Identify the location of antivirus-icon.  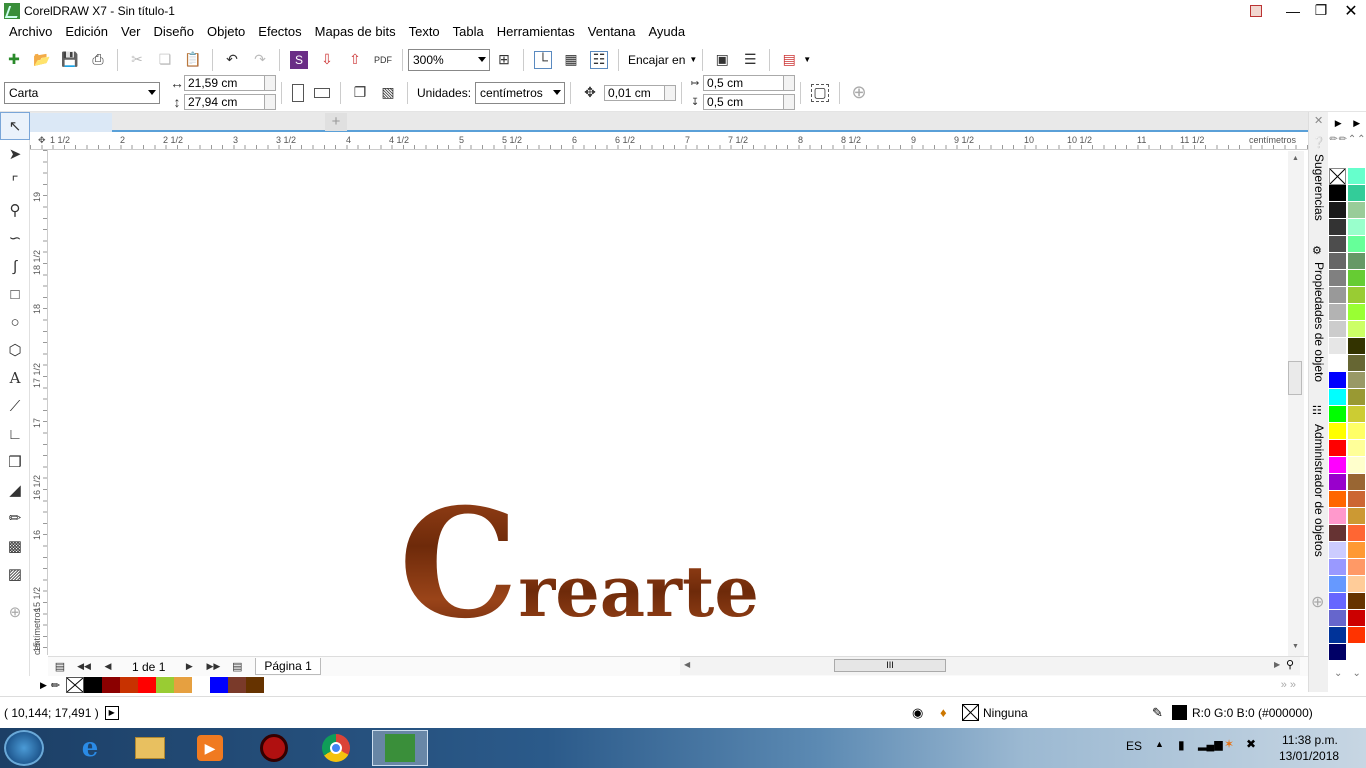
(274, 748).